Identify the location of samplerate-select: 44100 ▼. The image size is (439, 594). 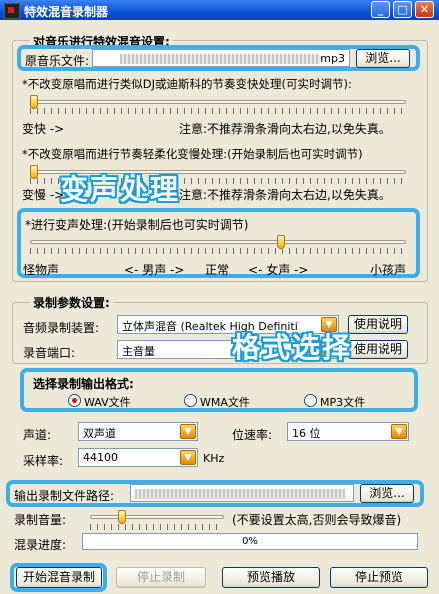
(138, 457).